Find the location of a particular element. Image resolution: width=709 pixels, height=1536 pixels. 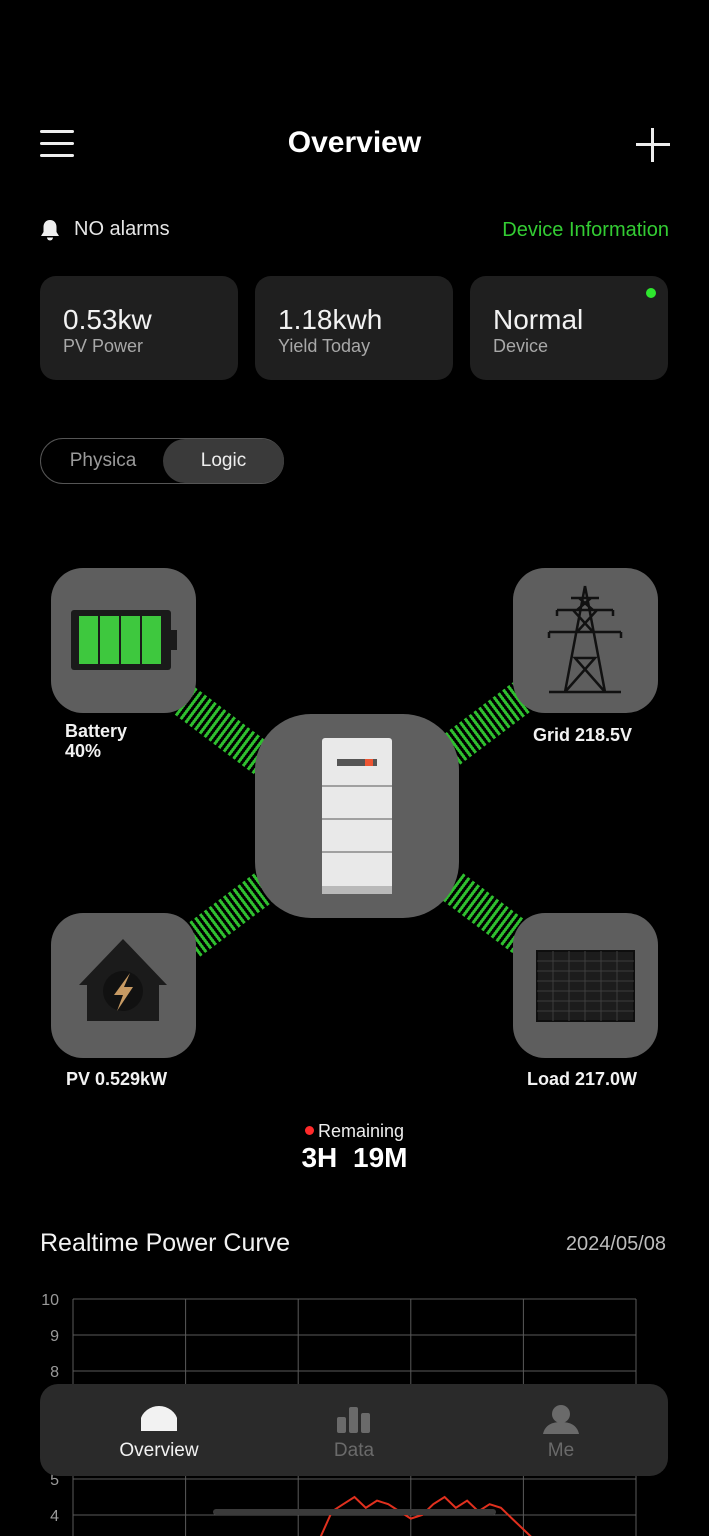

load-node is located at coordinates (585, 985).